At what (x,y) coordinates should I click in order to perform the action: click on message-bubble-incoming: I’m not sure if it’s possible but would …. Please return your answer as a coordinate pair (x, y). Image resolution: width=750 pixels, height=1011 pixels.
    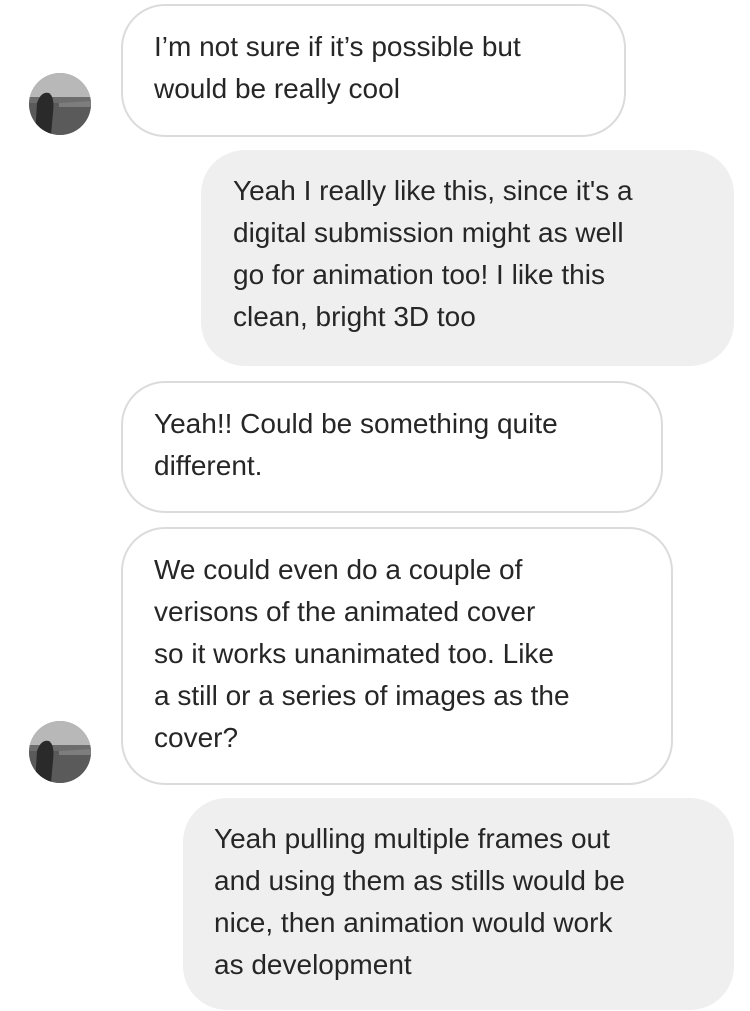
    Looking at the image, I should click on (373, 70).